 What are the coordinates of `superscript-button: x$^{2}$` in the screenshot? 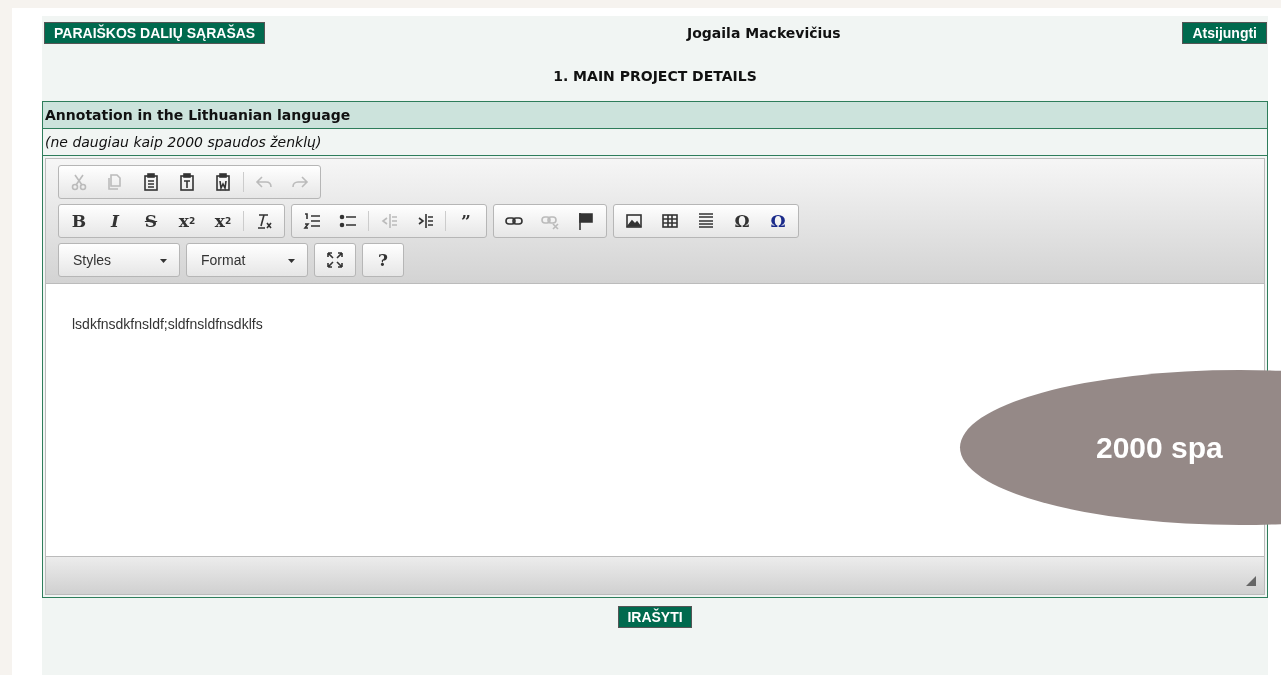 It's located at (223, 221).